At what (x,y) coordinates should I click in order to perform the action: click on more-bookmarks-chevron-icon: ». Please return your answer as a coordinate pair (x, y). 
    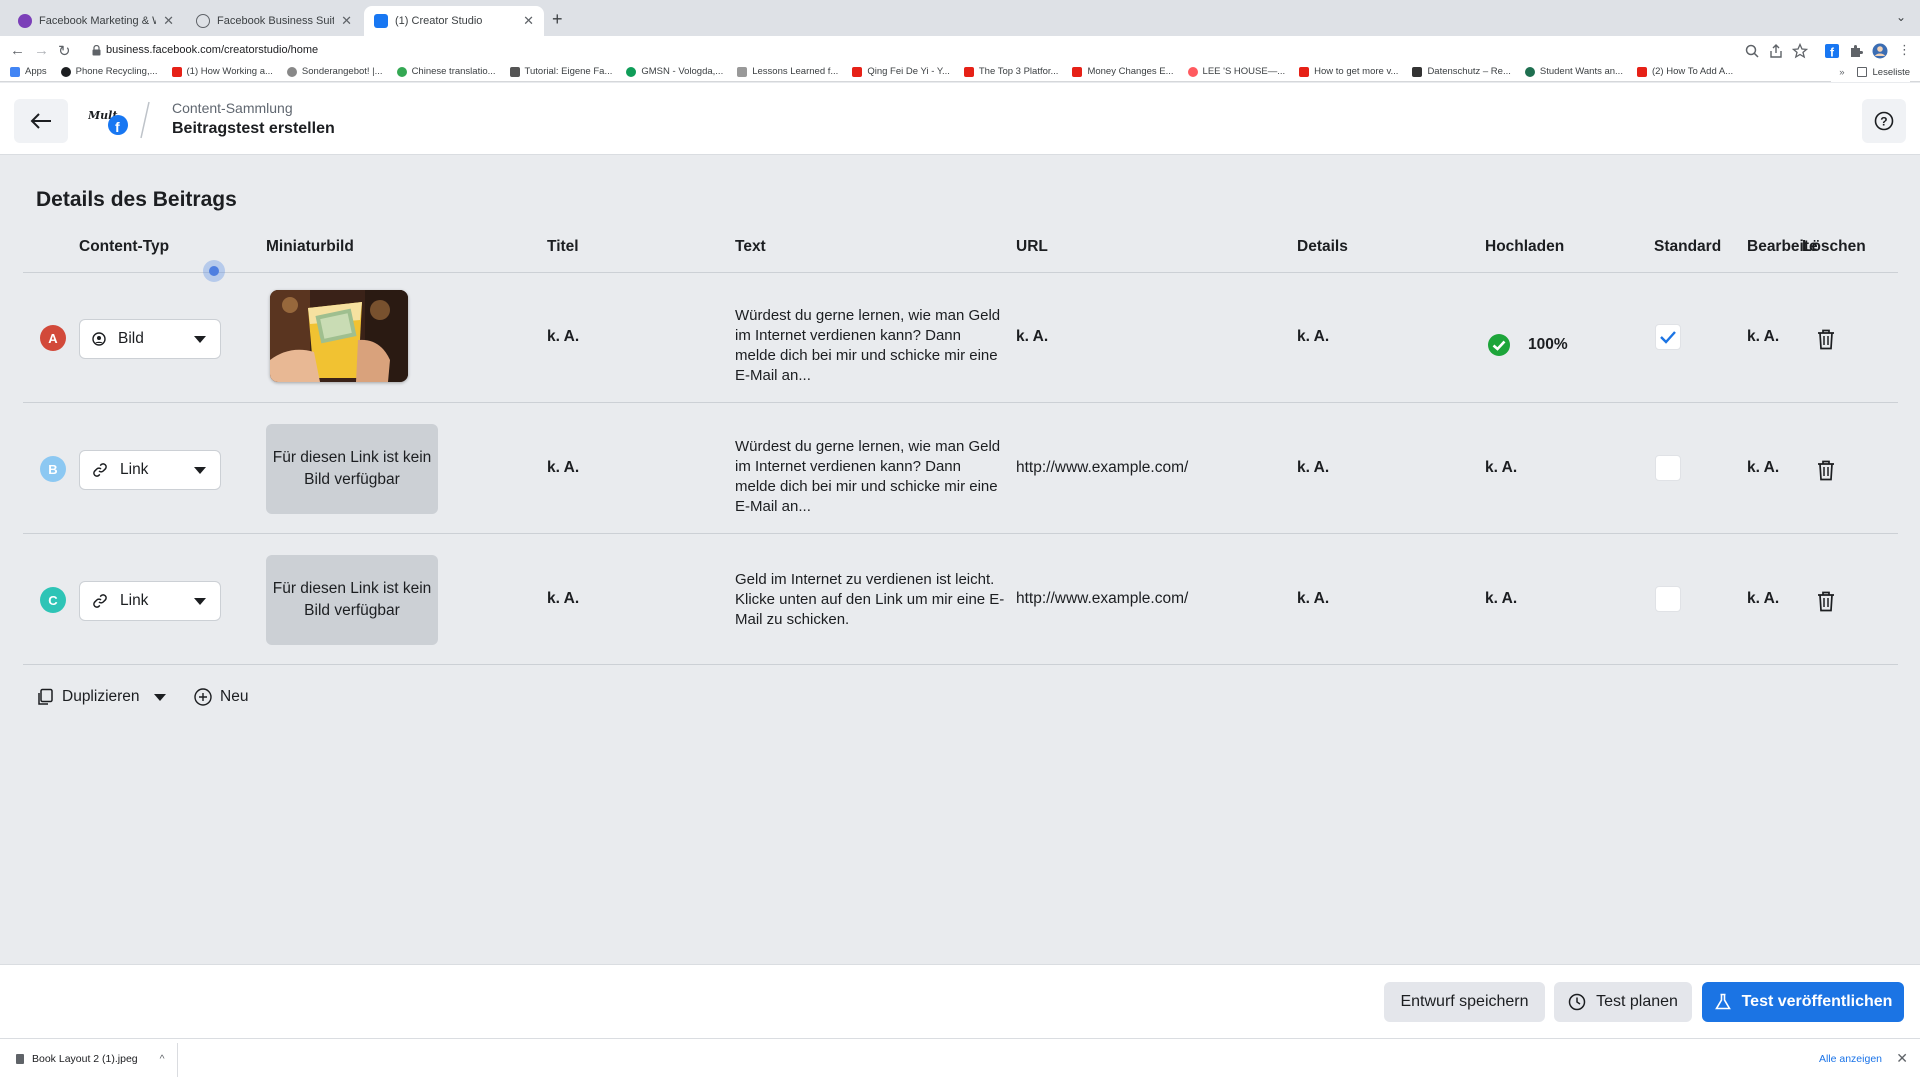
    Looking at the image, I should click on (1841, 72).